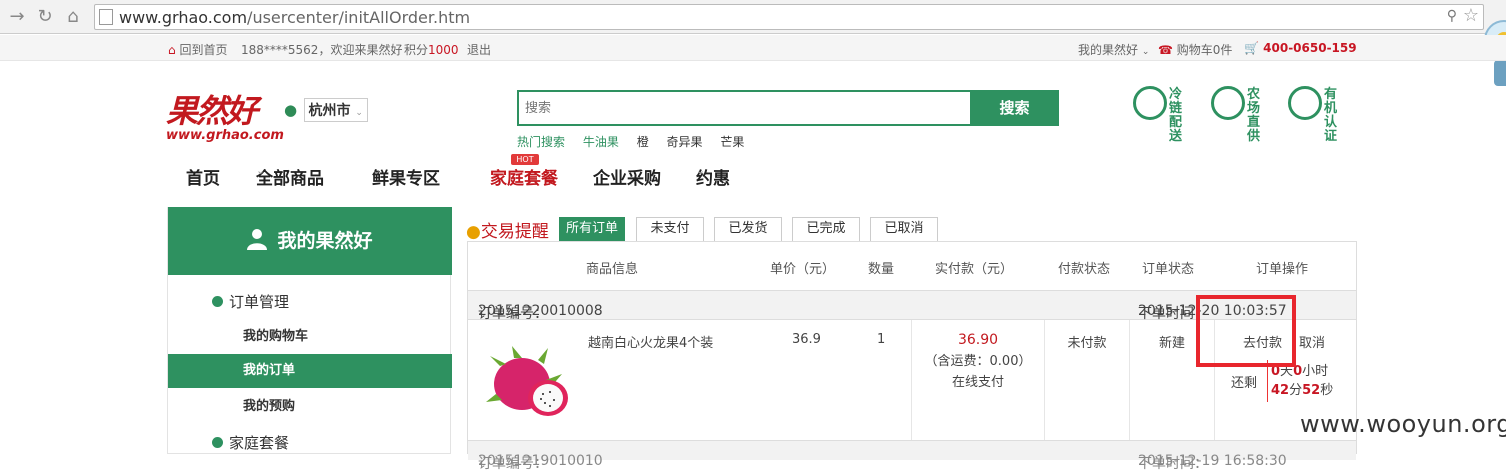 This screenshot has width=1506, height=473. What do you see at coordinates (748, 229) in the screenshot?
I see `tab-shipped: 已发货` at bounding box center [748, 229].